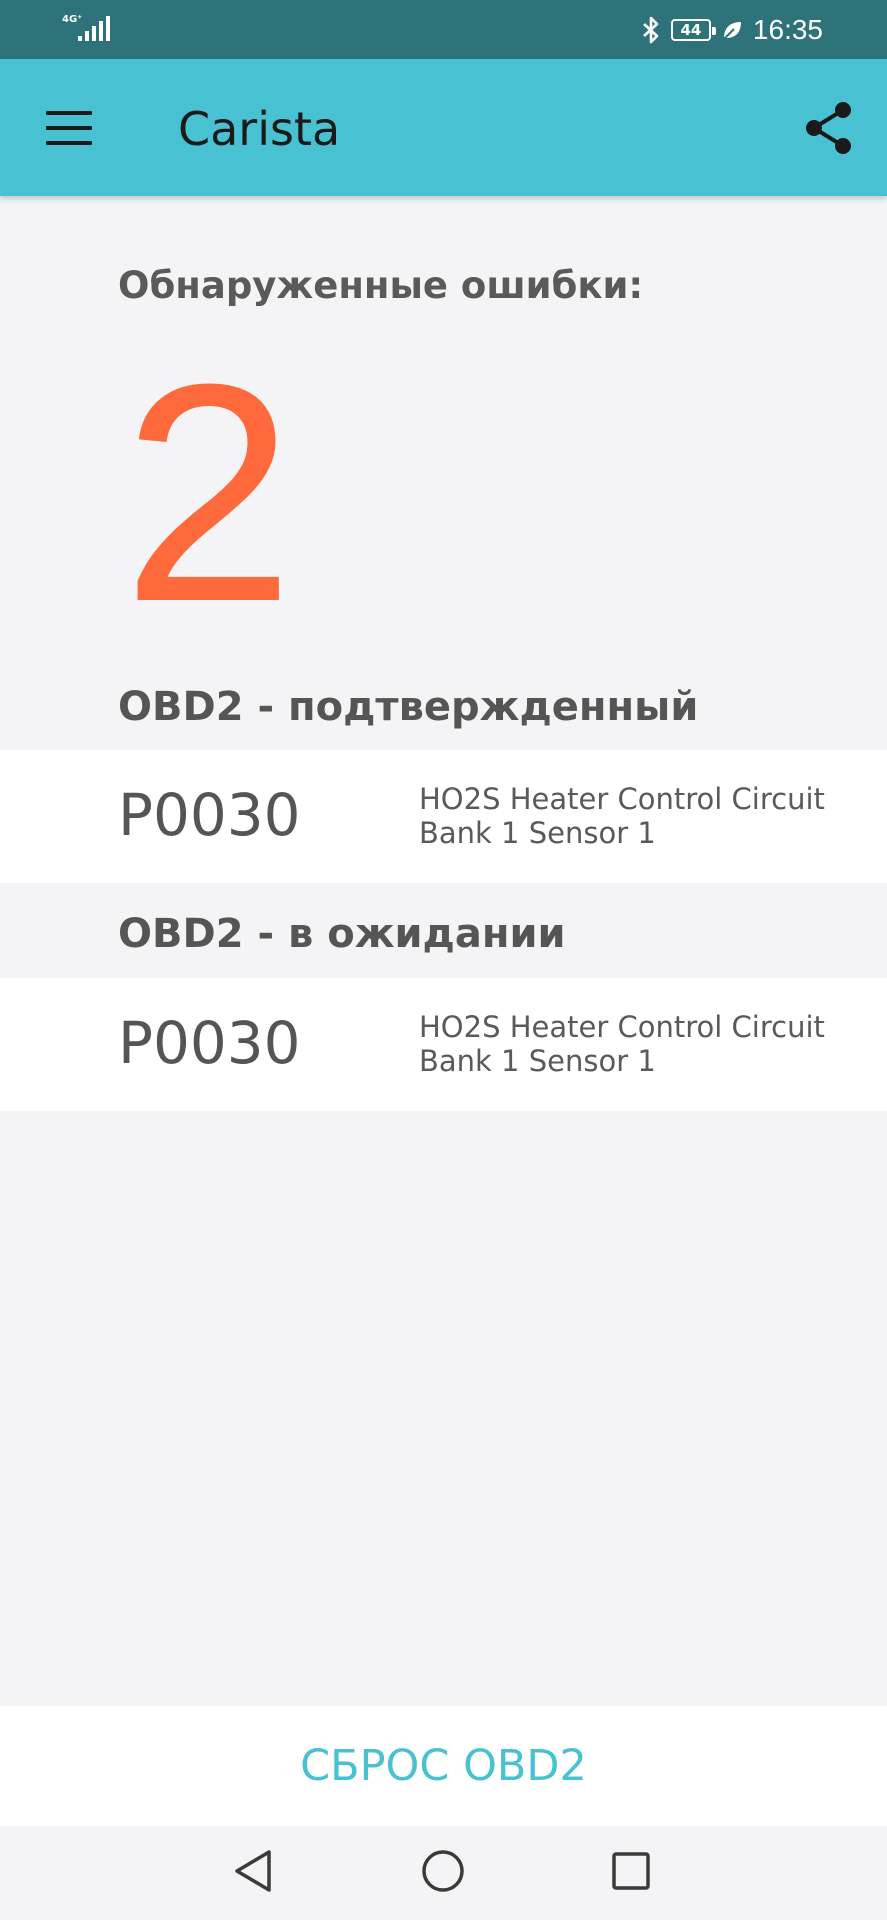 This screenshot has width=887, height=1920. I want to click on status-icons: 44 16:35, so click(732, 30).